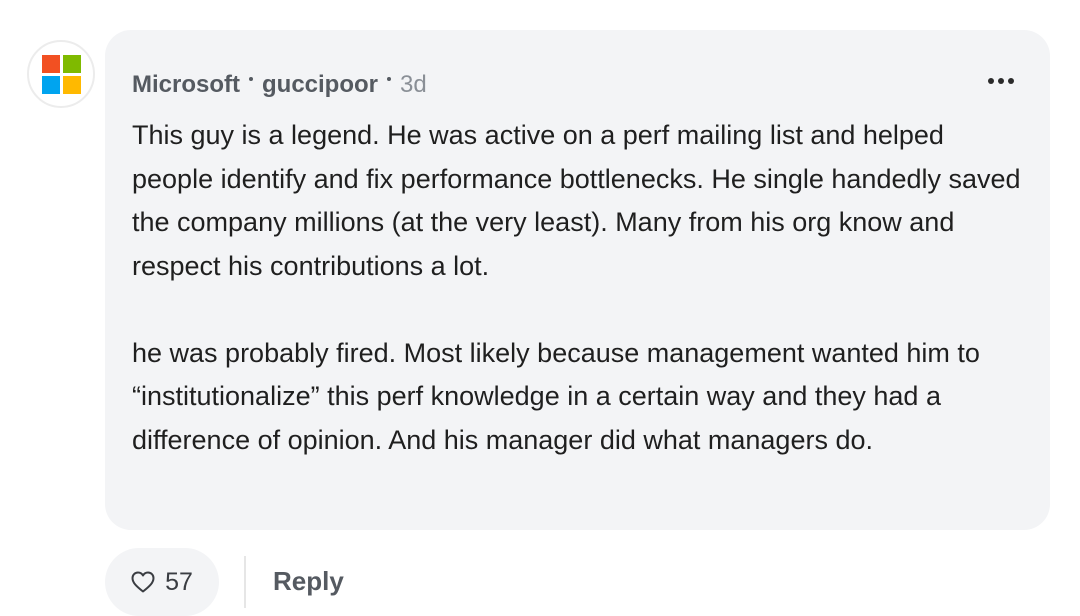 The image size is (1080, 616). I want to click on reply-button: Reply, so click(308, 581).